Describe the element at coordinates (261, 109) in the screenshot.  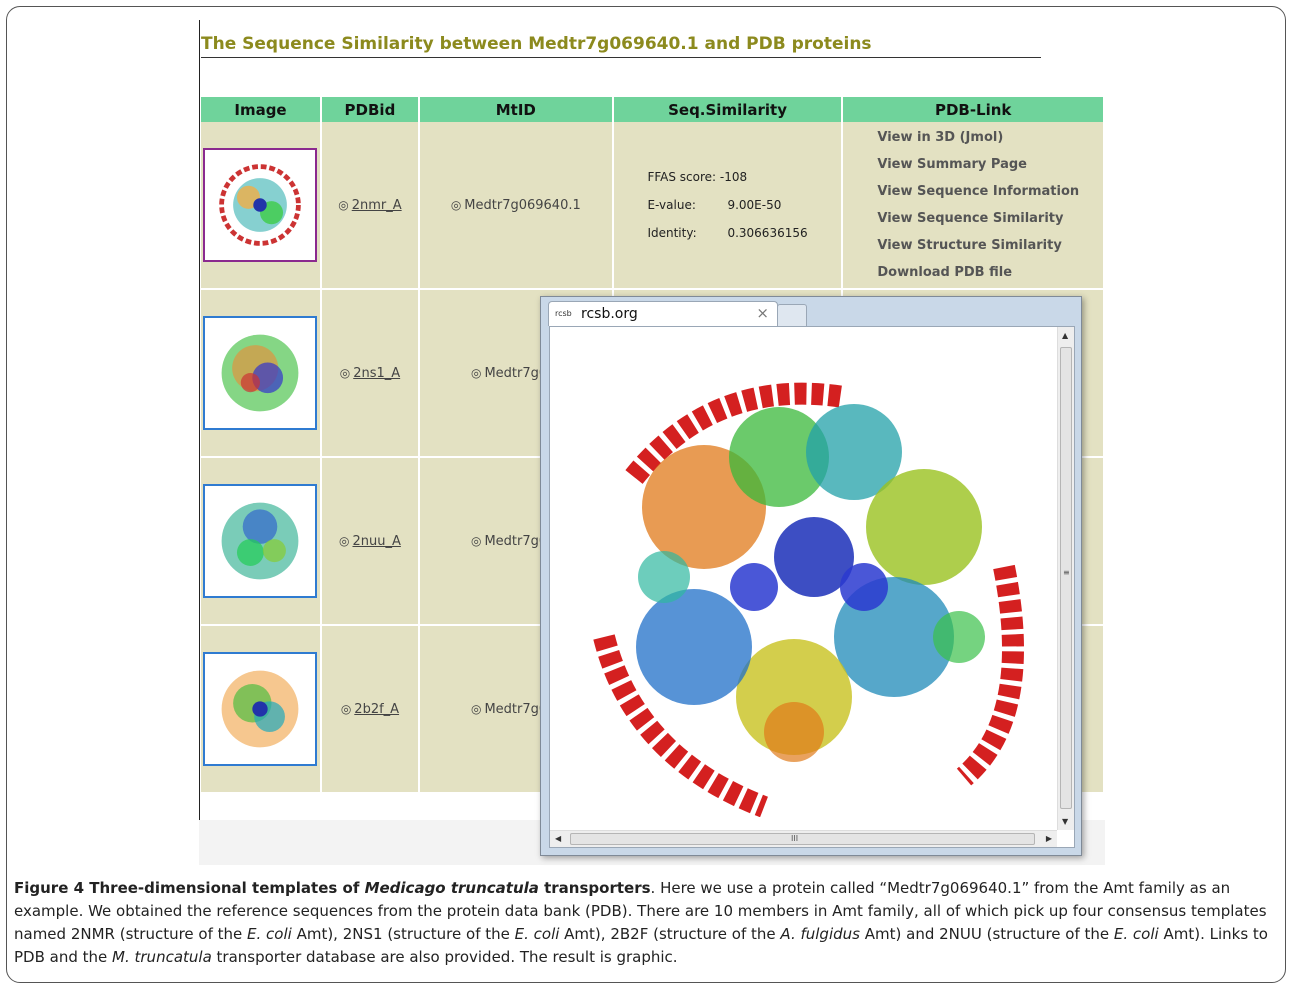
I see `col-header-image: Image` at that location.